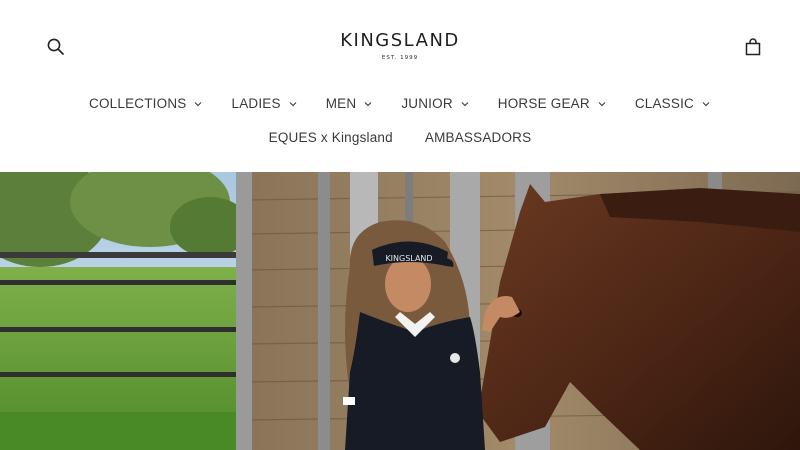  I want to click on shopping-bag-icon, so click(753, 47).